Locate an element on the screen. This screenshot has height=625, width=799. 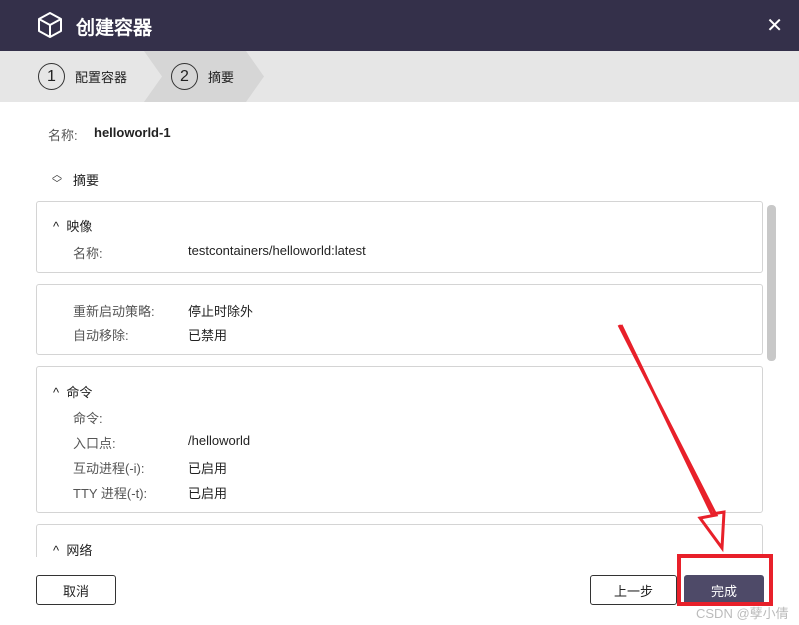
watermark: CSDN @孽小倩 is located at coordinates (742, 613).